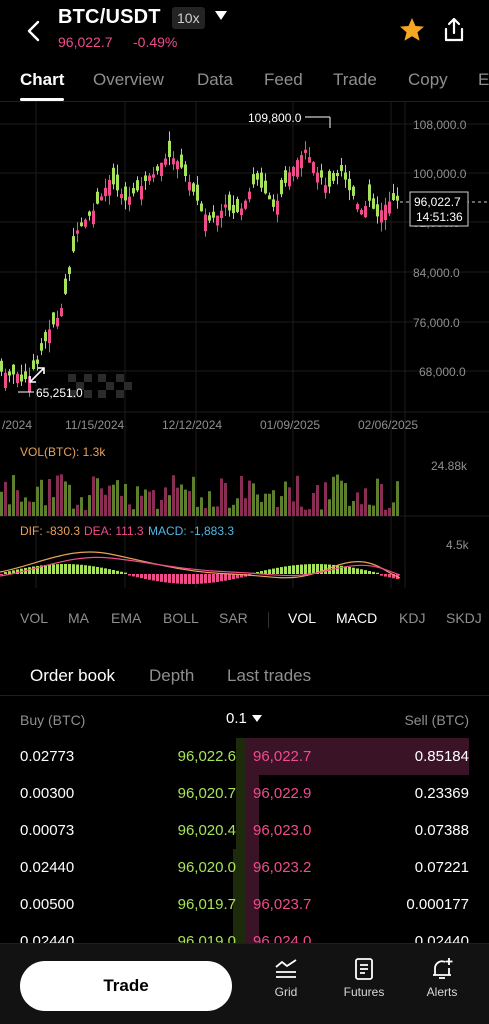  Describe the element at coordinates (240, 756) in the screenshot. I see `bid-depth-bar` at that location.